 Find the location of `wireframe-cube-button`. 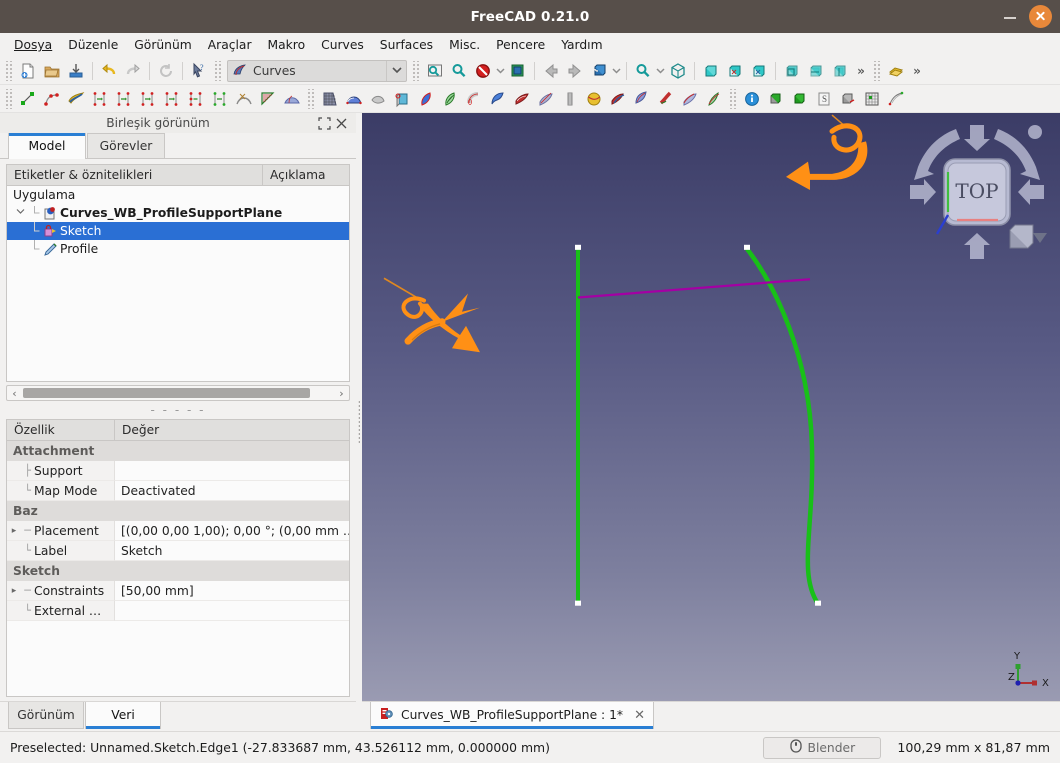

wireframe-cube-button is located at coordinates (678, 71).